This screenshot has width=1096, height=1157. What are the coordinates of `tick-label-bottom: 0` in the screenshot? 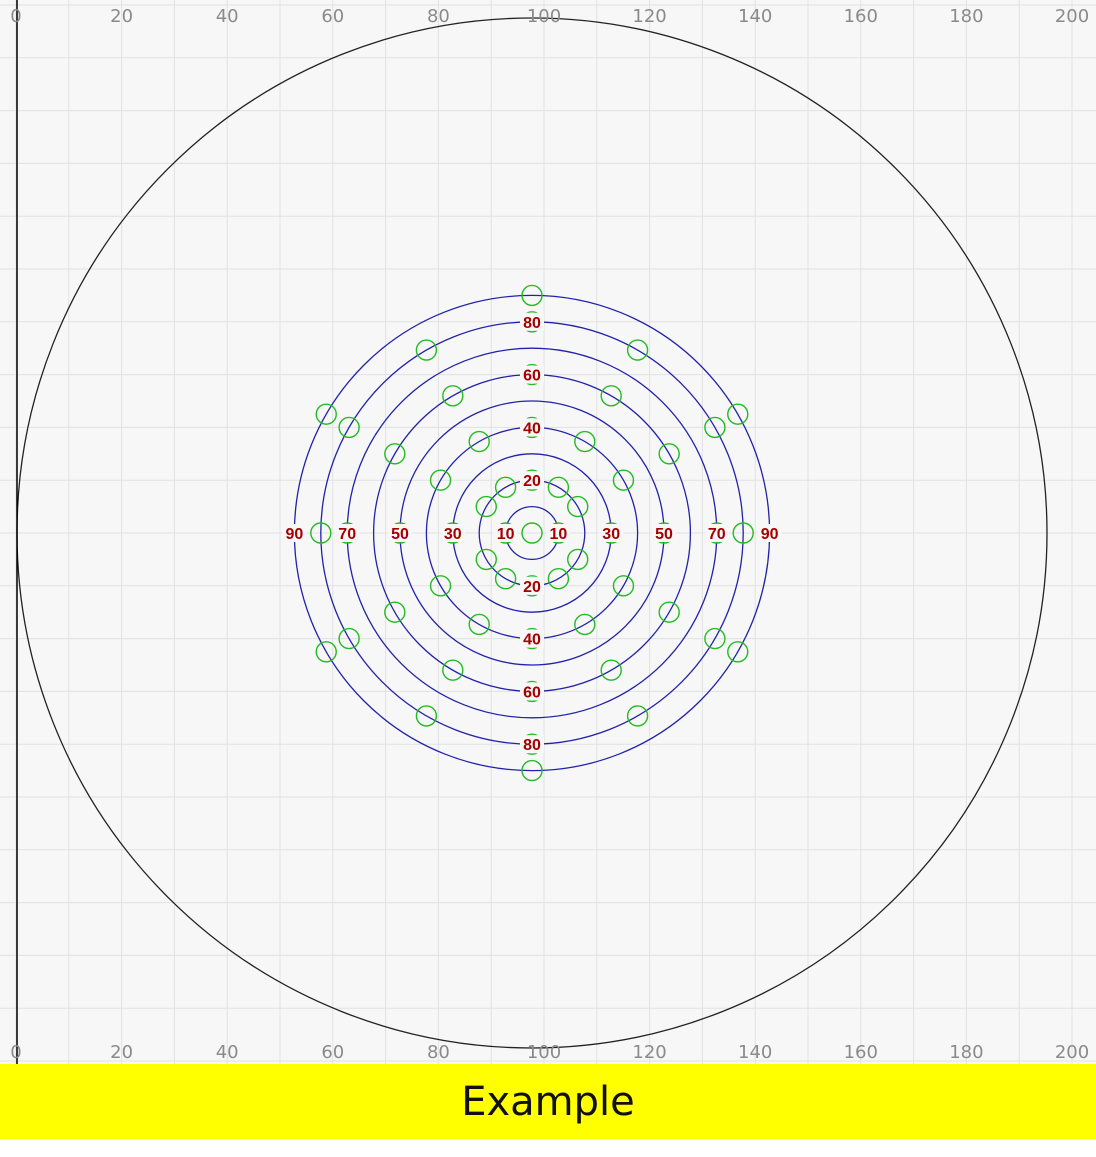 It's located at (15, 1052).